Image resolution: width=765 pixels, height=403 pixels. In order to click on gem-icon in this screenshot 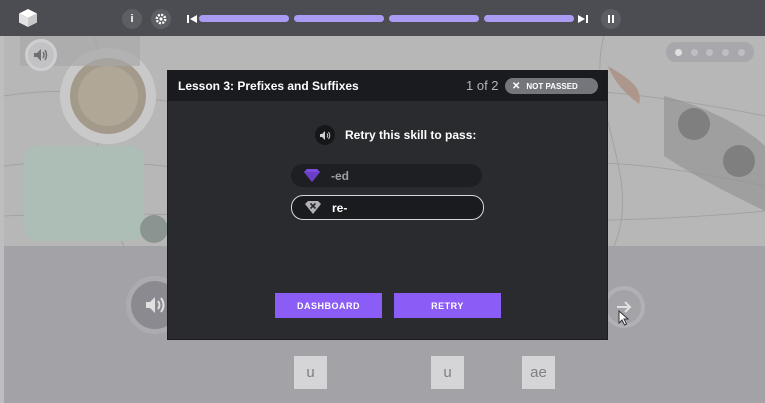, I will do `click(312, 175)`.